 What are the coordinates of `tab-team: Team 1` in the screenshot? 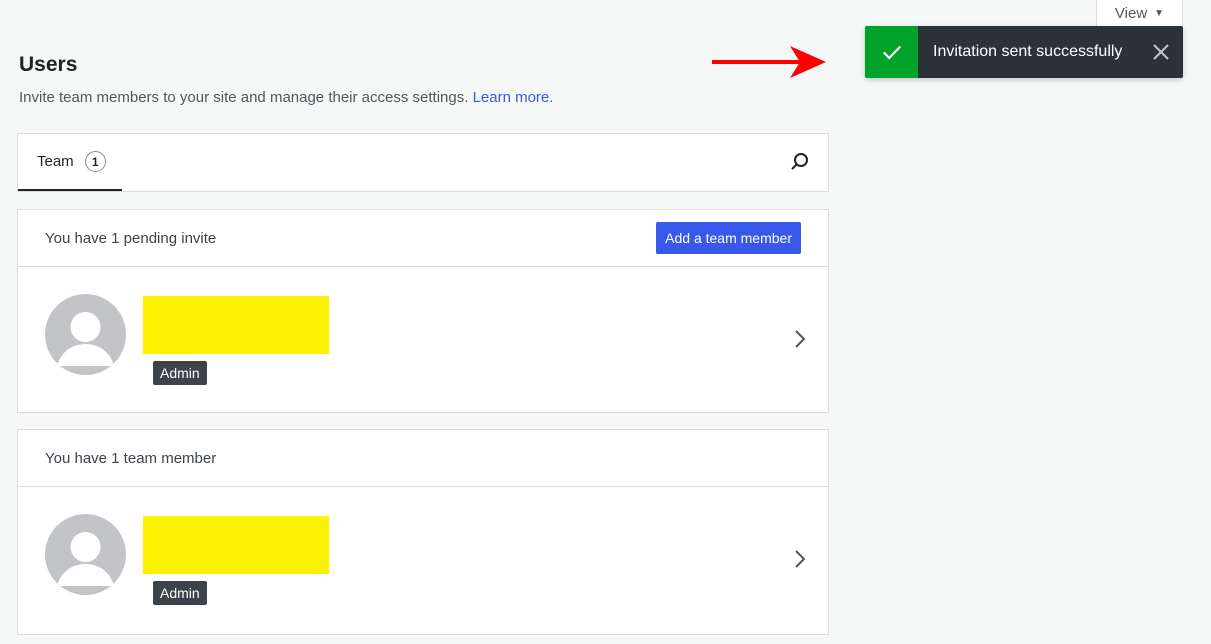 It's located at (70, 162).